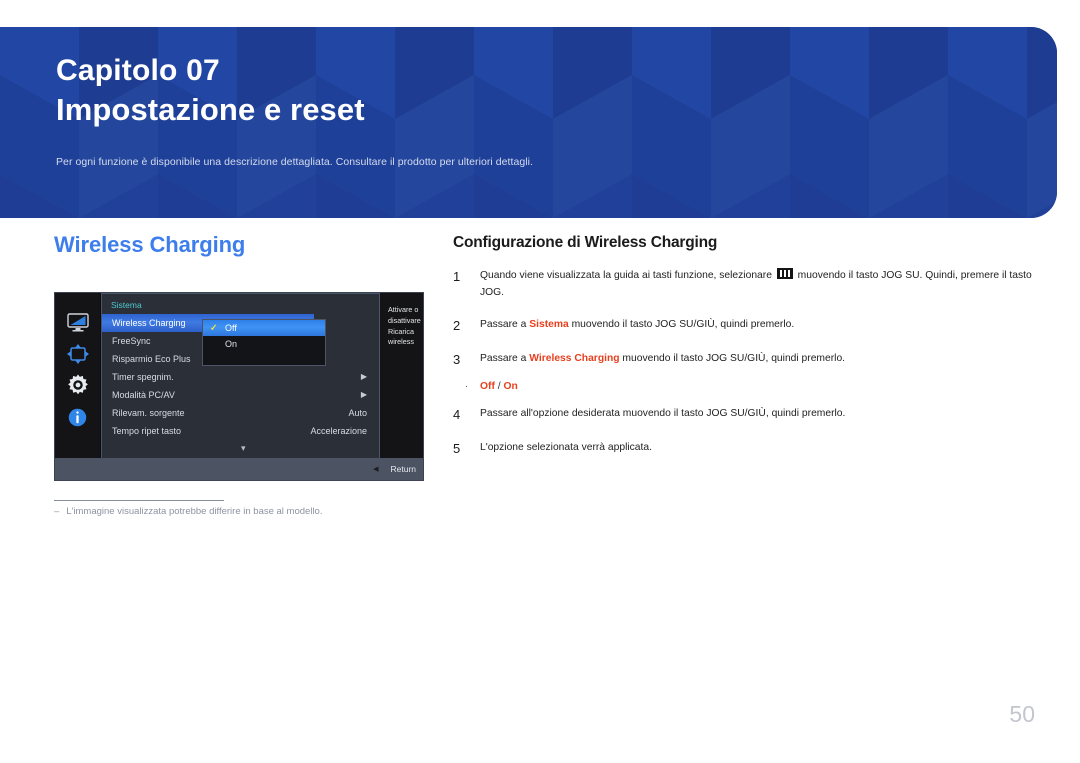 The image size is (1080, 763). Describe the element at coordinates (784, 273) in the screenshot. I see `menu-key-icon` at that location.